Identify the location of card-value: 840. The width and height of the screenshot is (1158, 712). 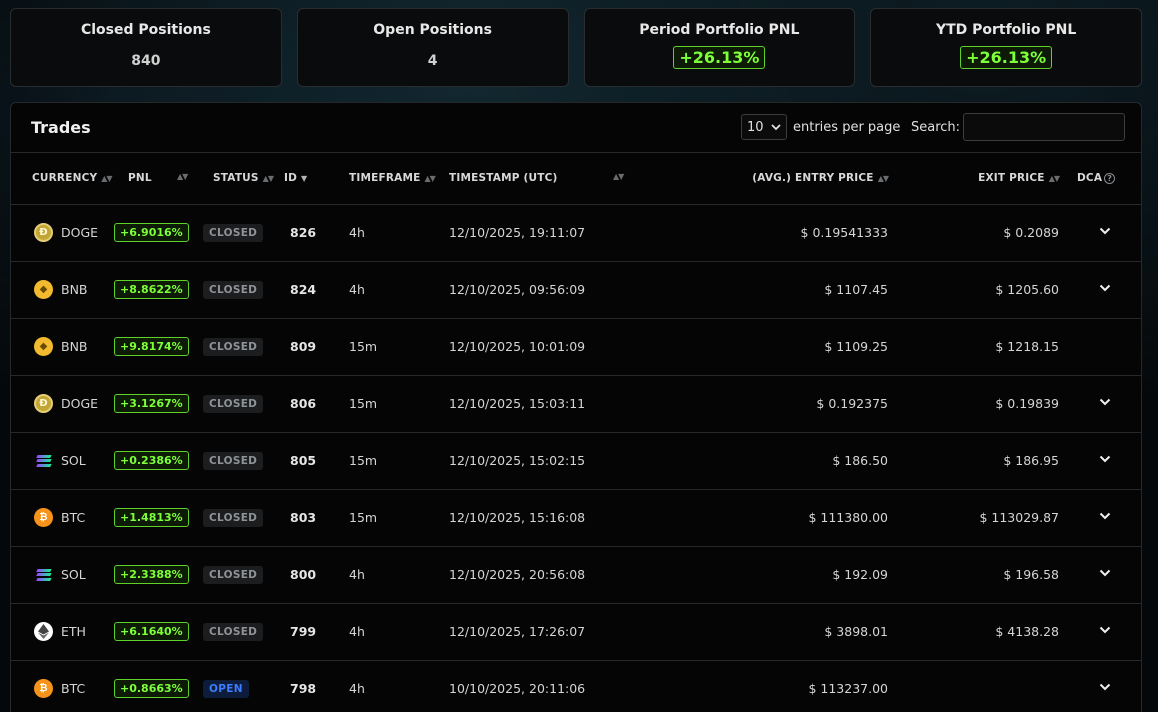
(146, 61).